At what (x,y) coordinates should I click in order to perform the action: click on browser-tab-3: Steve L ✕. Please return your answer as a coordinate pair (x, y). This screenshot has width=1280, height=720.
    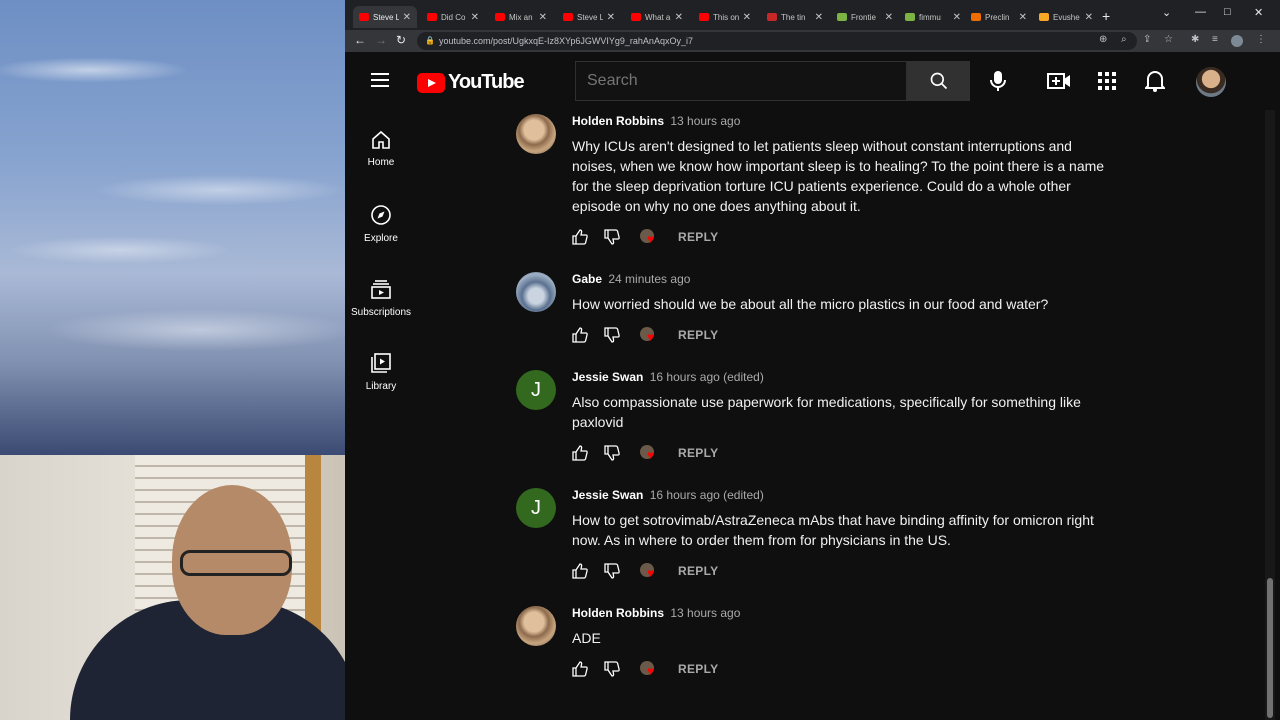
    Looking at the image, I should click on (589, 17).